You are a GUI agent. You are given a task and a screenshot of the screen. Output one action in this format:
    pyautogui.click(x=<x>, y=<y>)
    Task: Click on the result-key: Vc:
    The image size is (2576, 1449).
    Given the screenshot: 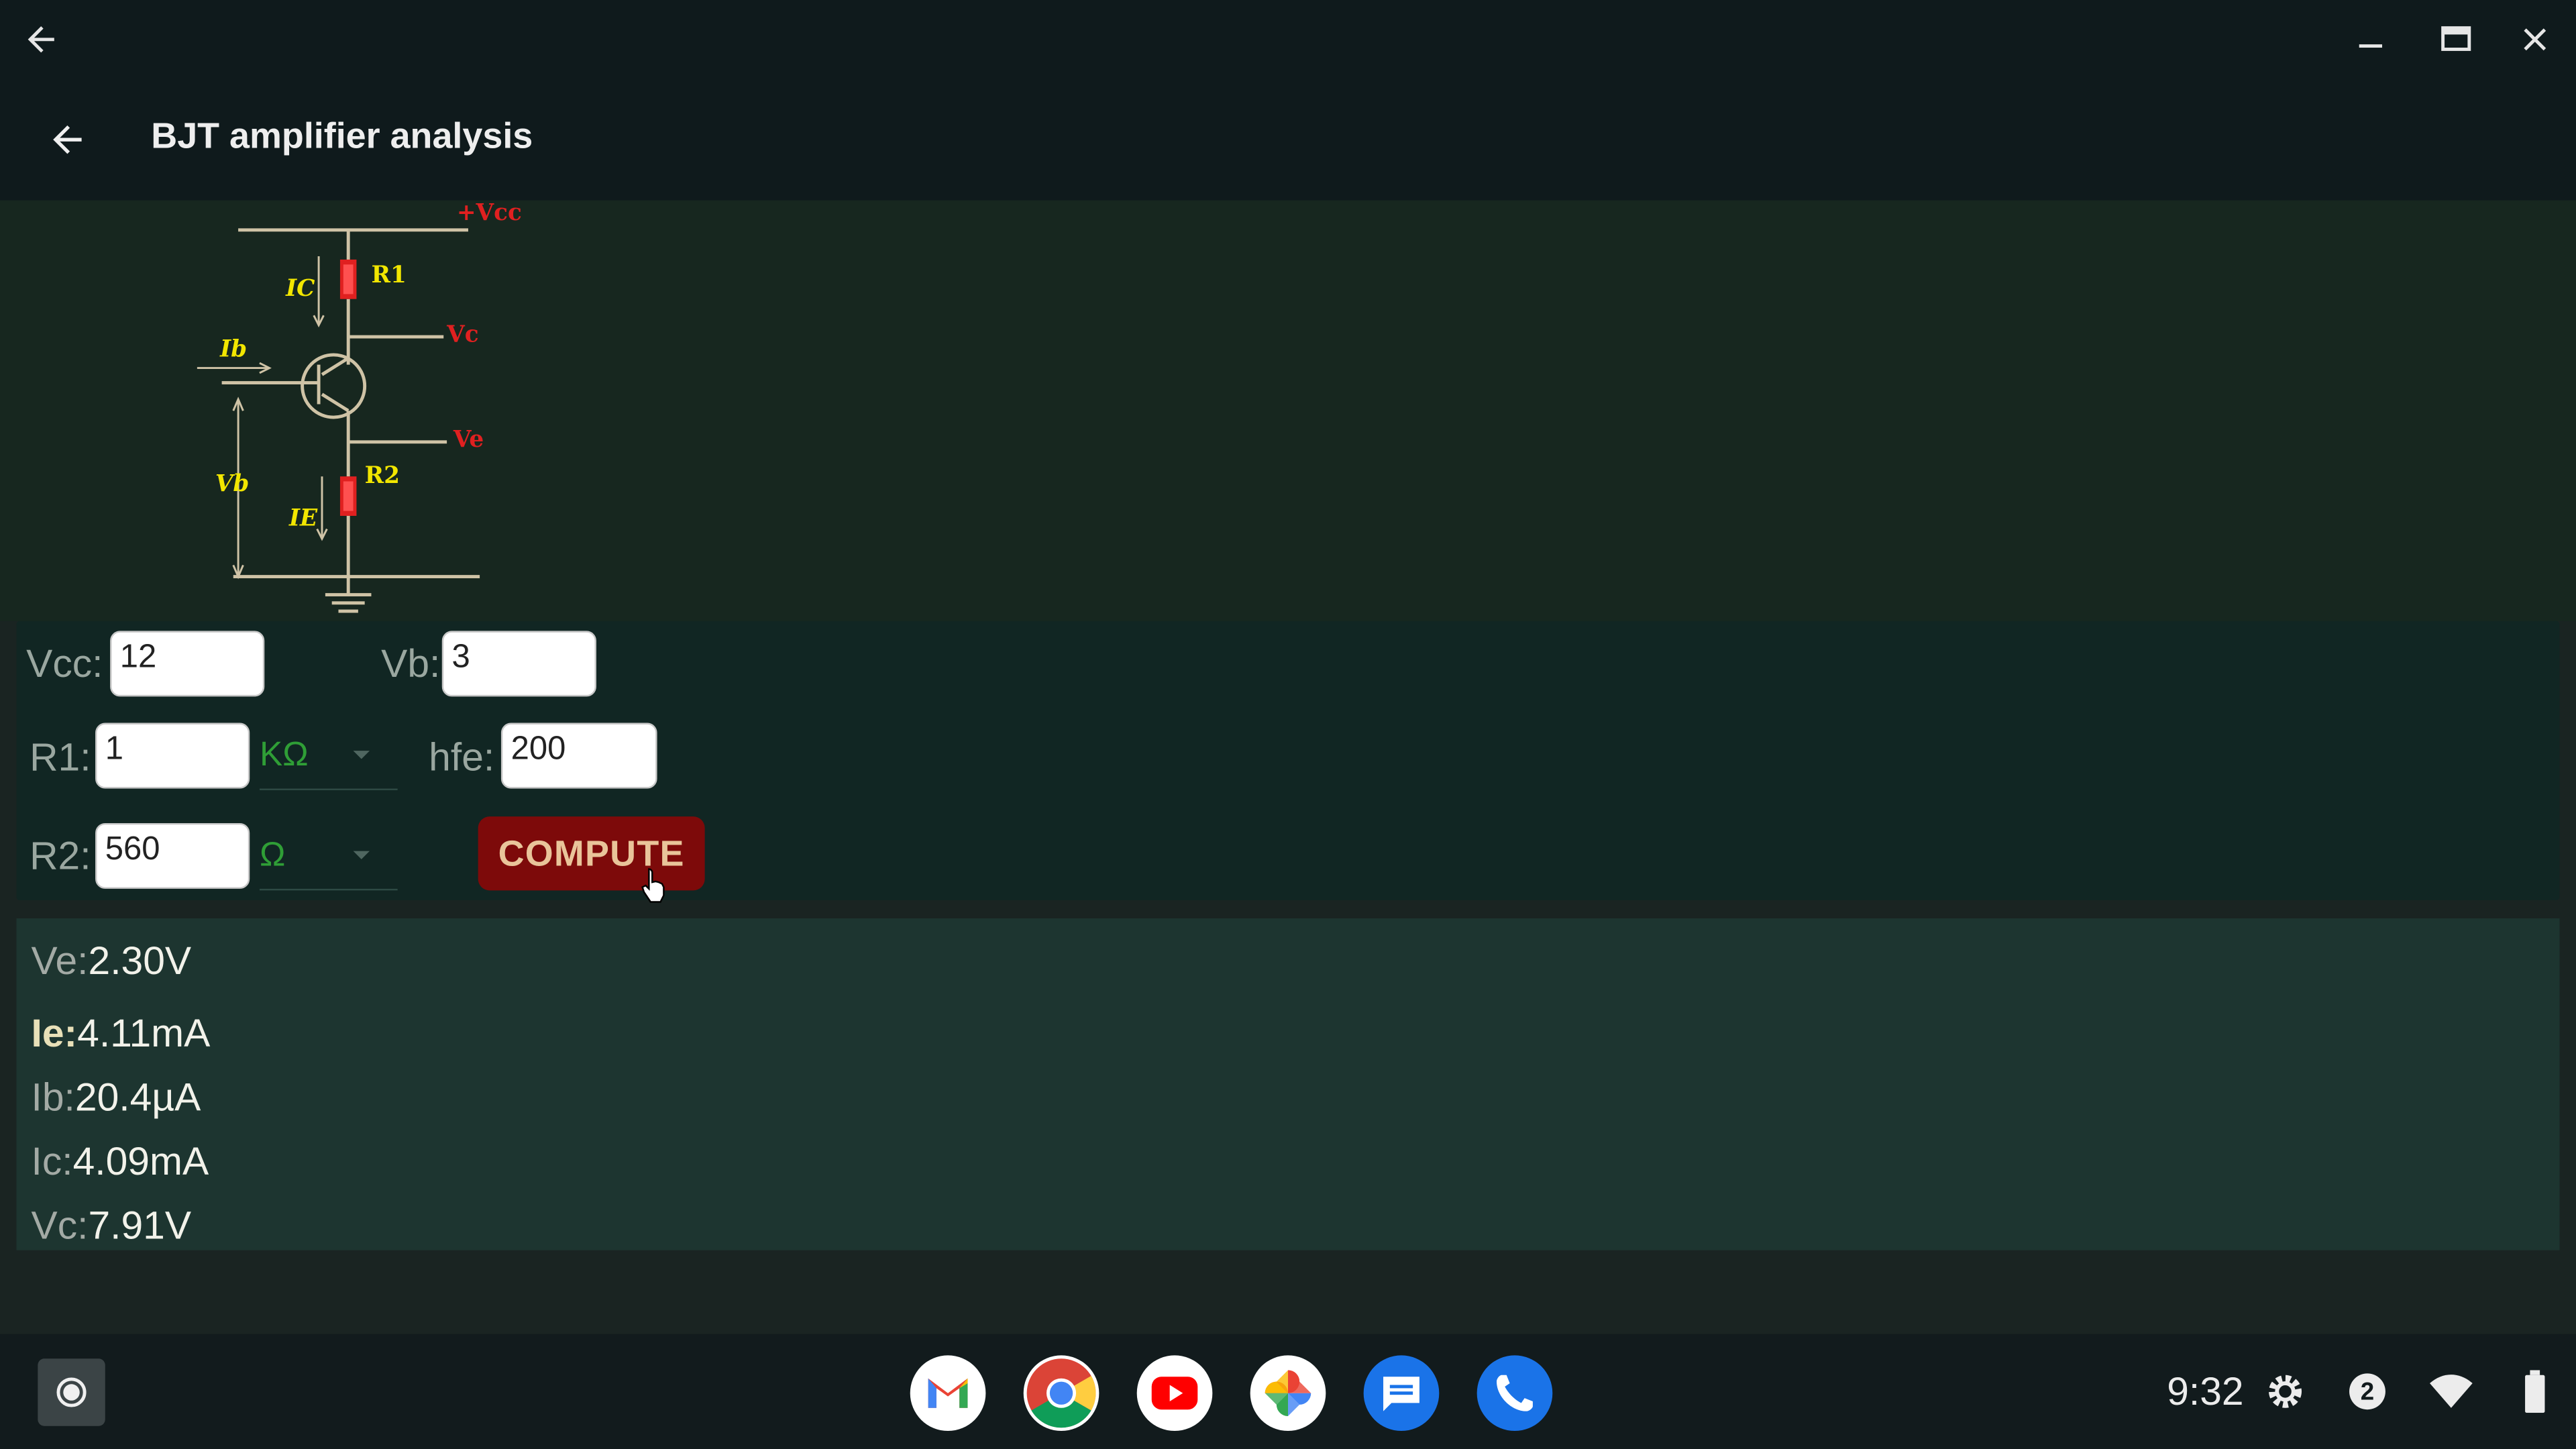 What is the action you would take?
    pyautogui.click(x=60, y=1226)
    